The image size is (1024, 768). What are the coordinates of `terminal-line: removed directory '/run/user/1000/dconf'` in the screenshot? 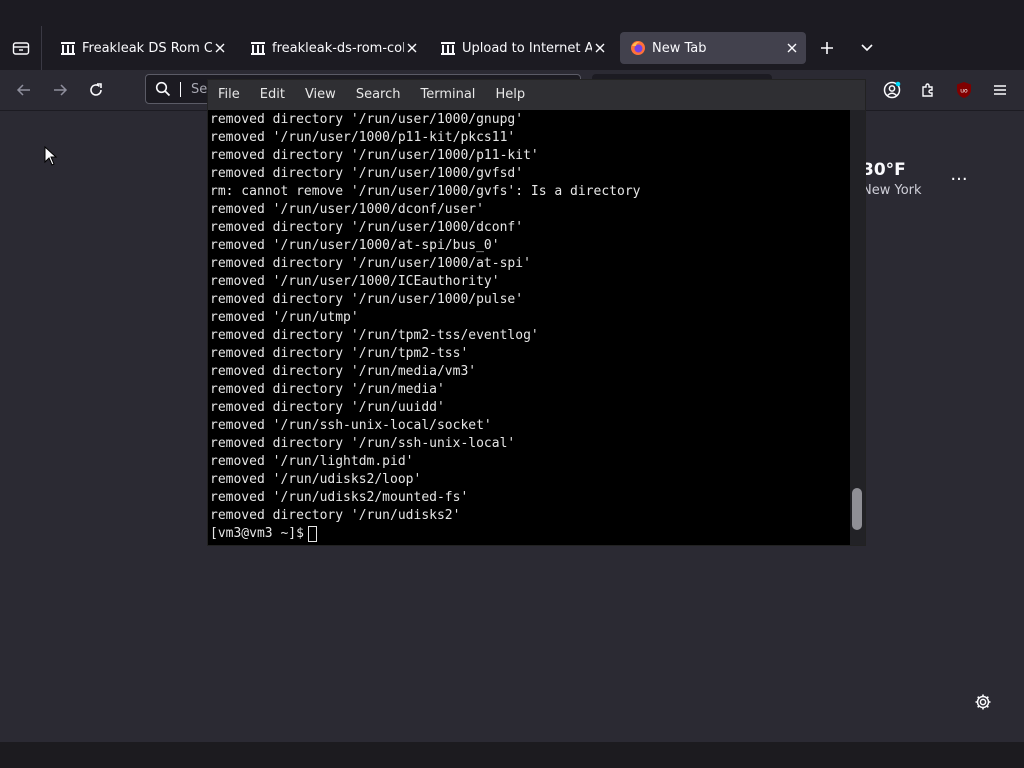 It's located at (367, 227).